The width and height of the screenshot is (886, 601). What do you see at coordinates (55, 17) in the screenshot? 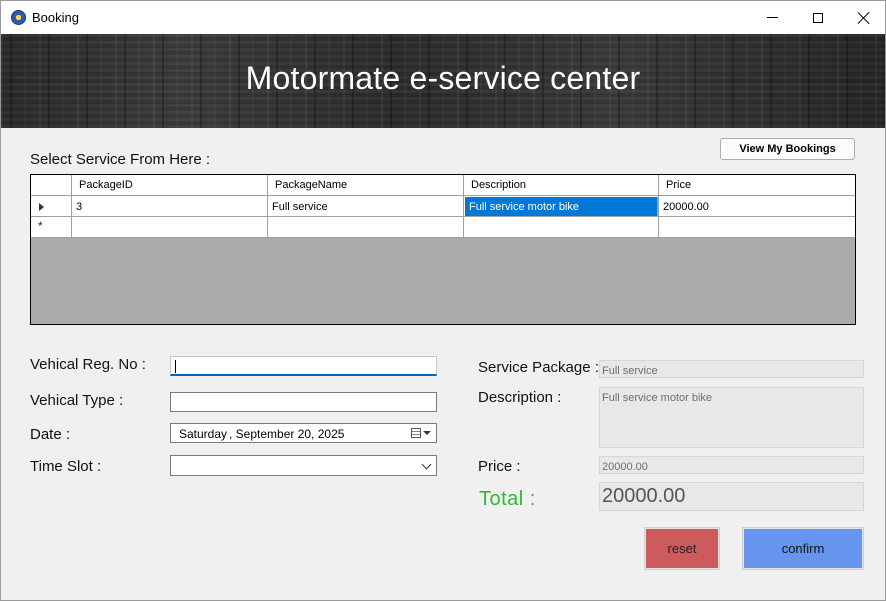
I see `window-title: Booking` at bounding box center [55, 17].